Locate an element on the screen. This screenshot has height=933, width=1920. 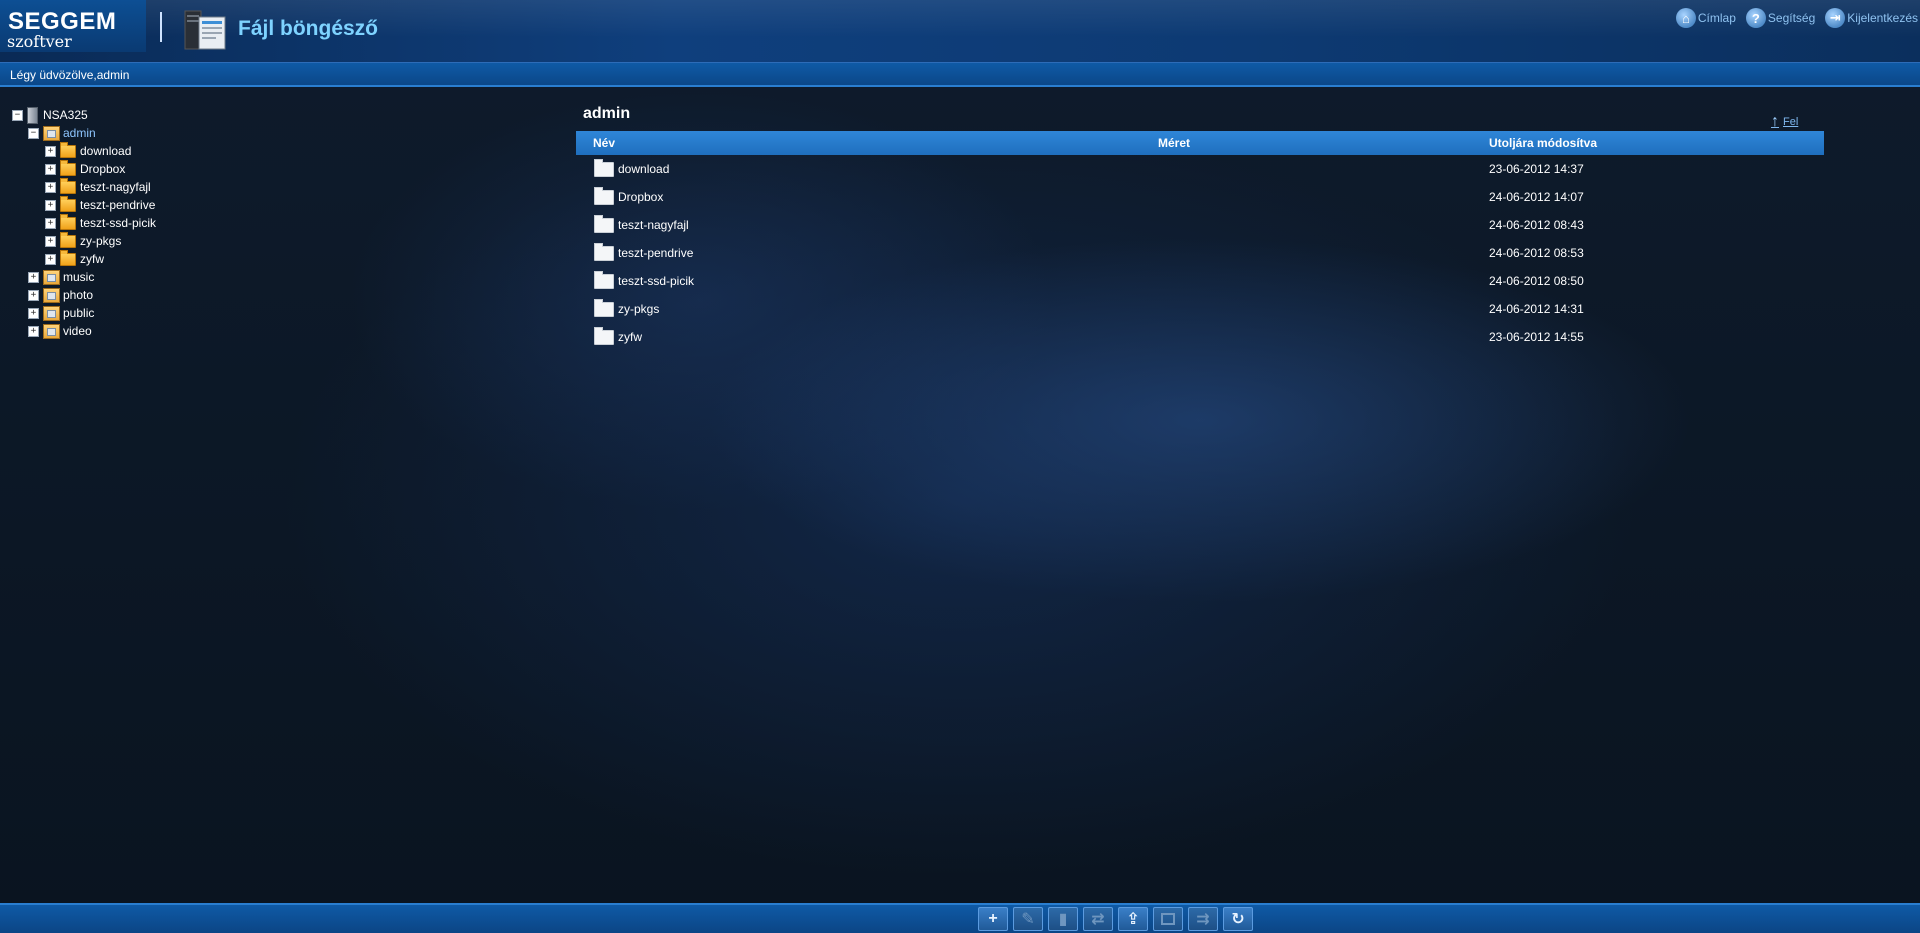
logo-subtitle: szoftver is located at coordinates (39, 41).